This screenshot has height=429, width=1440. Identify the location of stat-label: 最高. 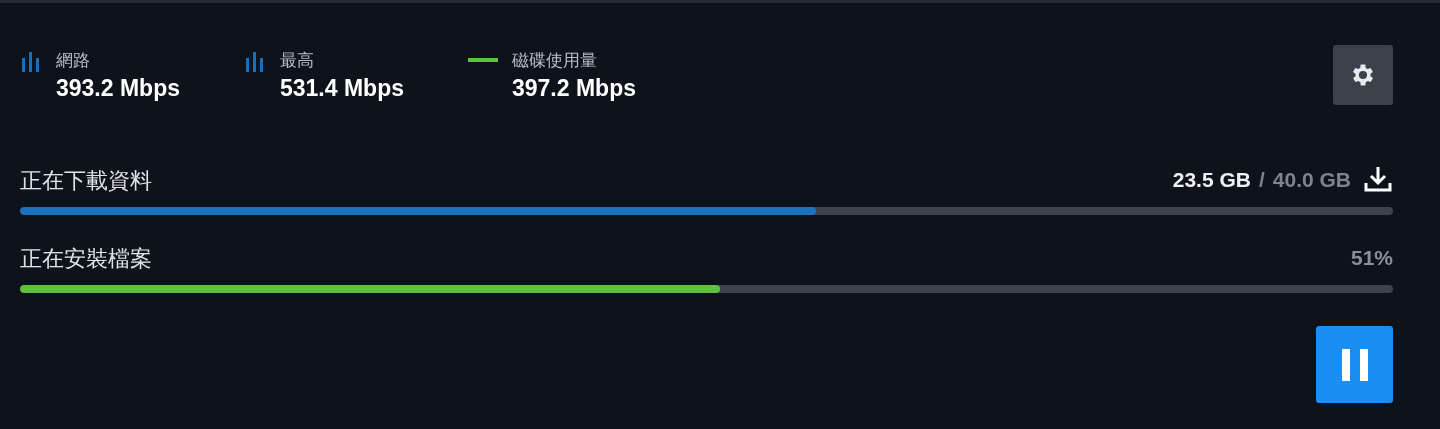
(297, 61).